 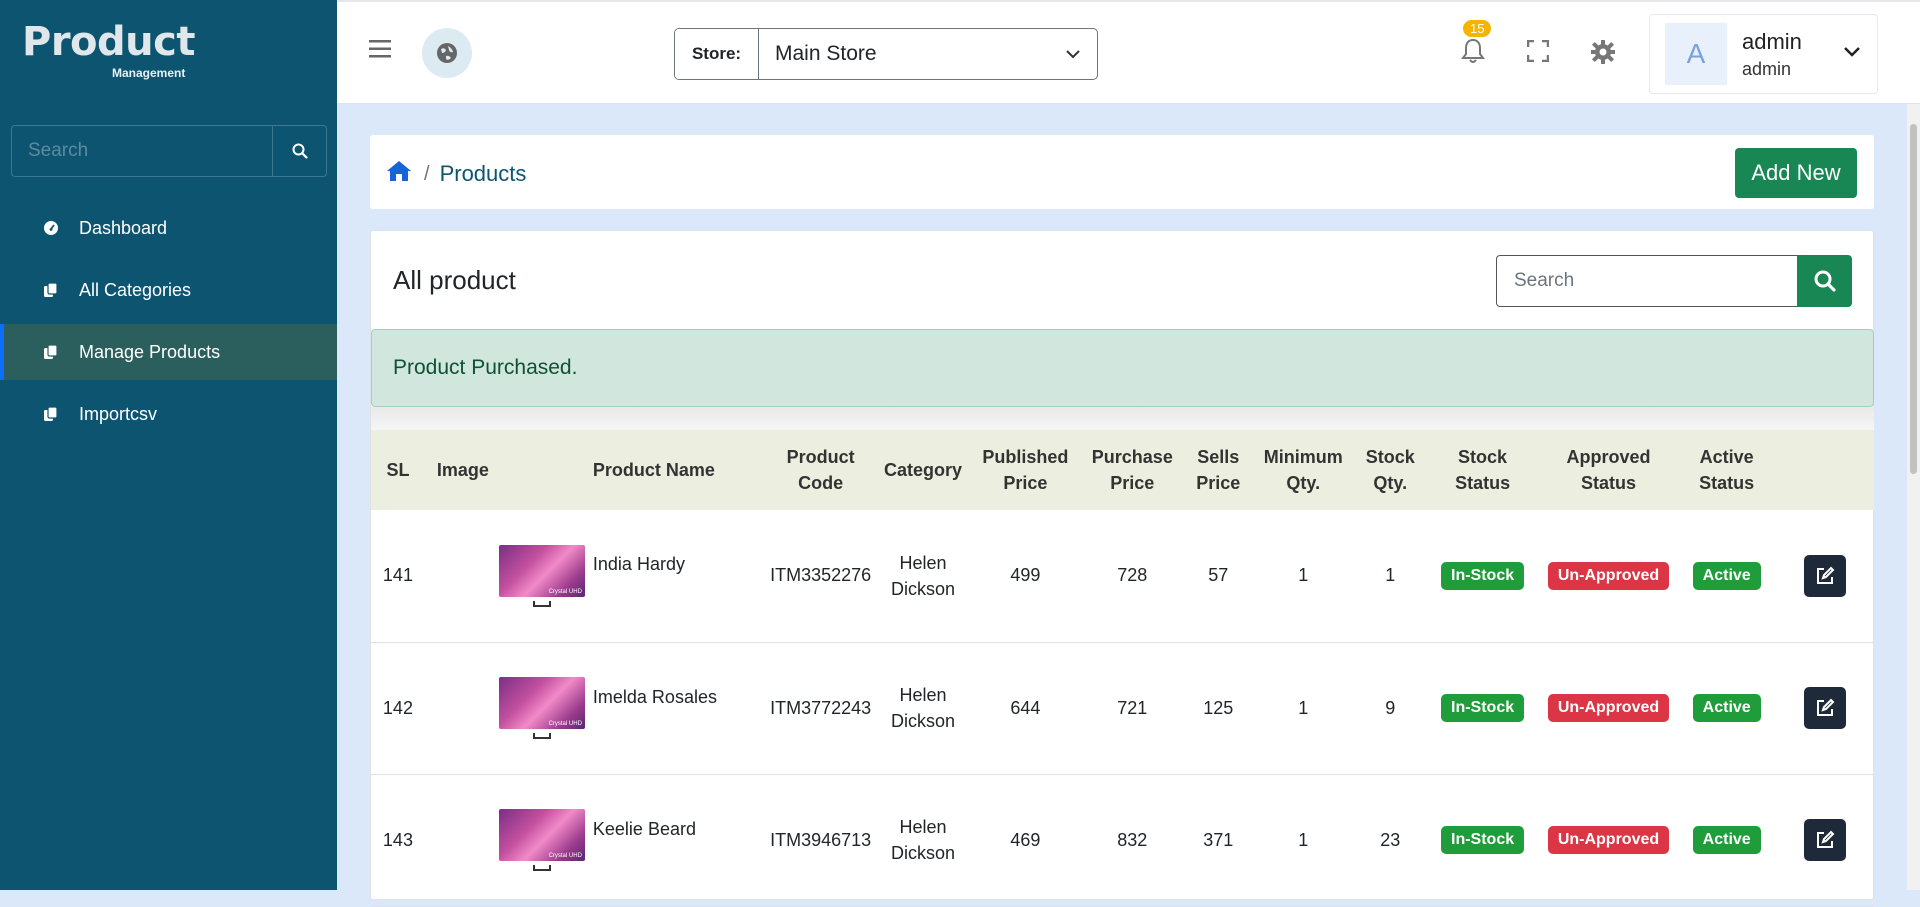 What do you see at coordinates (1696, 54) in the screenshot?
I see `avatar: A` at bounding box center [1696, 54].